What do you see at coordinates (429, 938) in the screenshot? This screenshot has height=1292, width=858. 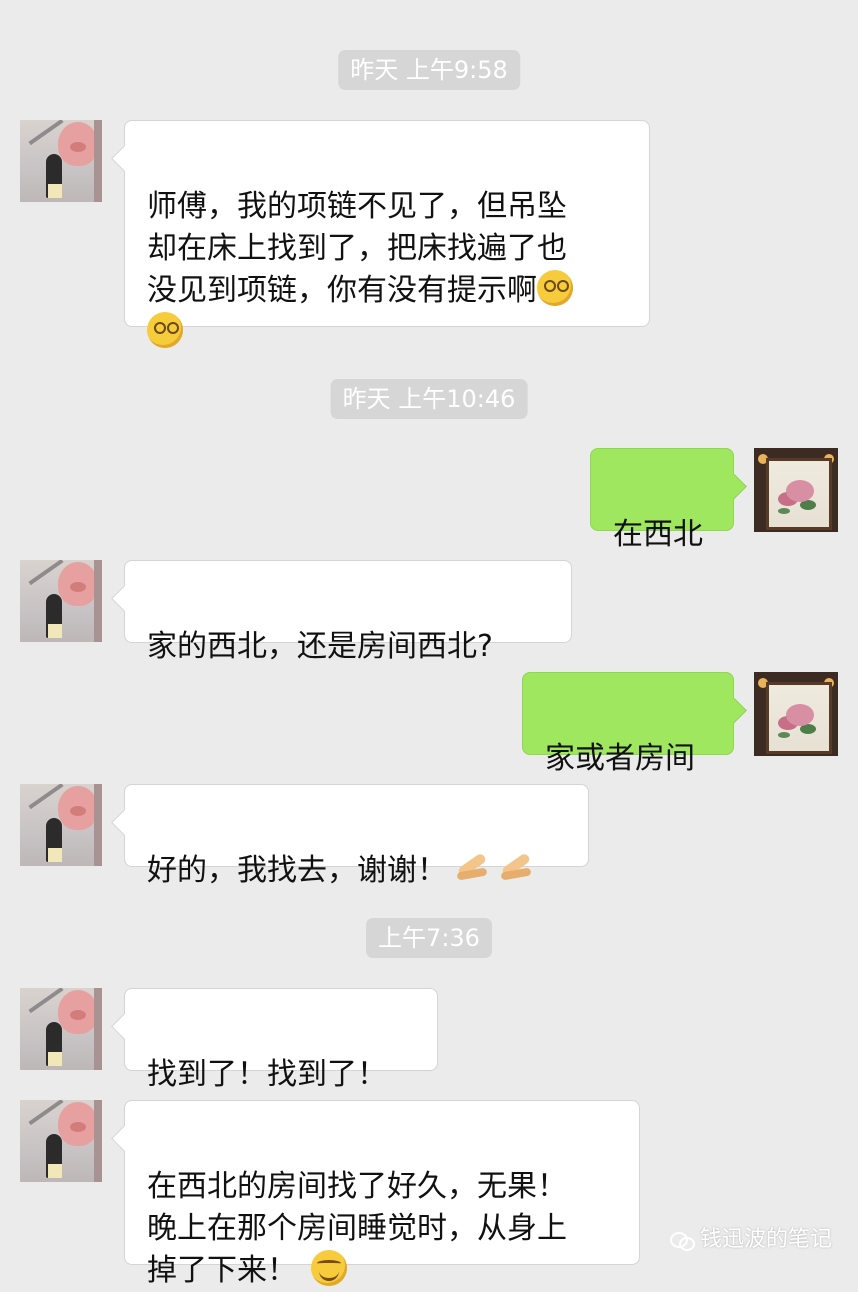 I see `timestamp: 上午7:36` at bounding box center [429, 938].